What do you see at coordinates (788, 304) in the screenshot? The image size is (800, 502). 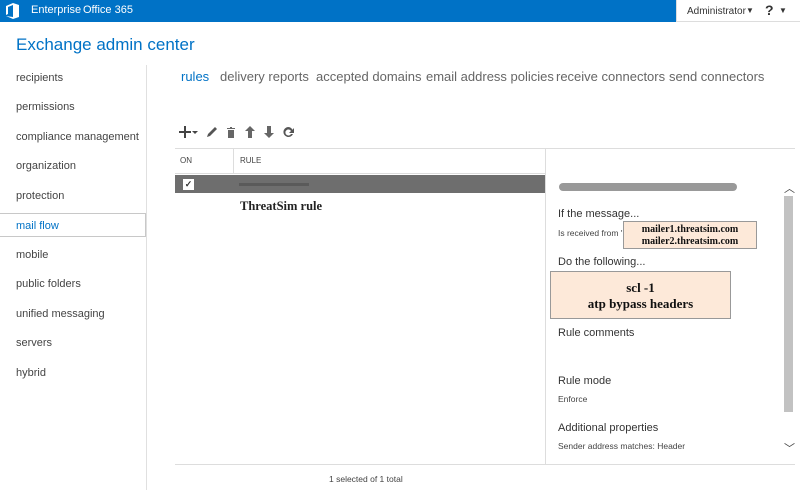 I see `scrollbar-thumb` at bounding box center [788, 304].